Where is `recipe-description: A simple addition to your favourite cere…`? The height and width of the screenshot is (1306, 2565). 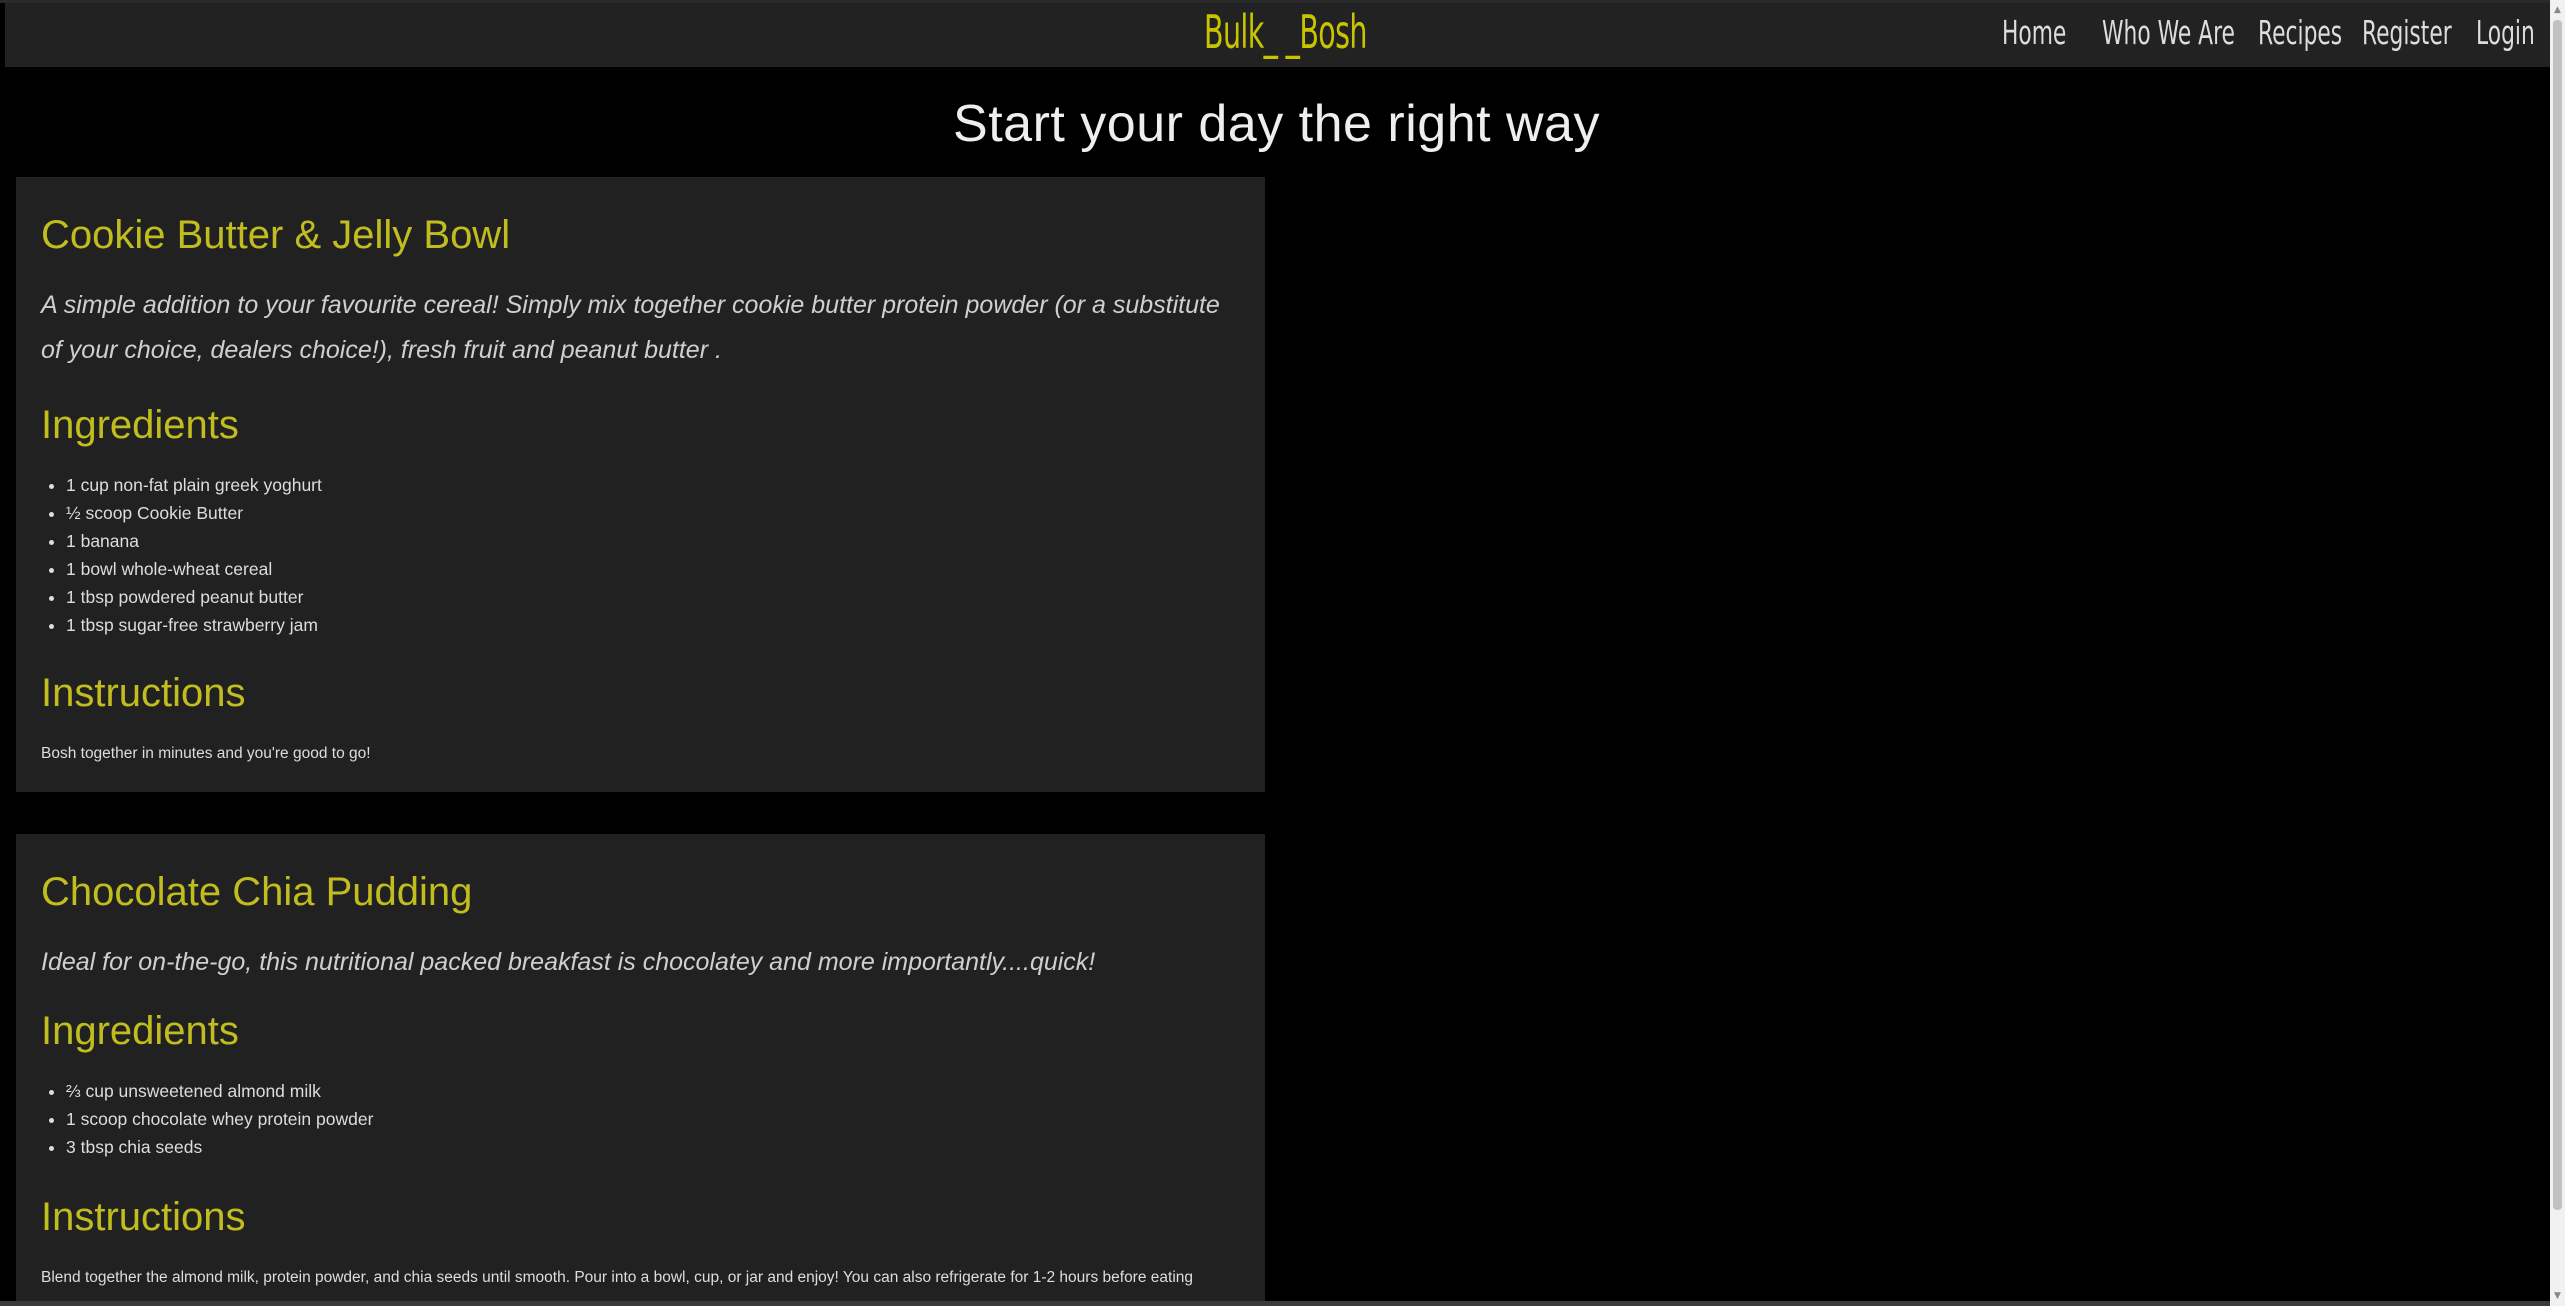
recipe-description: A simple addition to your favourite cere… is located at coordinates (630, 327).